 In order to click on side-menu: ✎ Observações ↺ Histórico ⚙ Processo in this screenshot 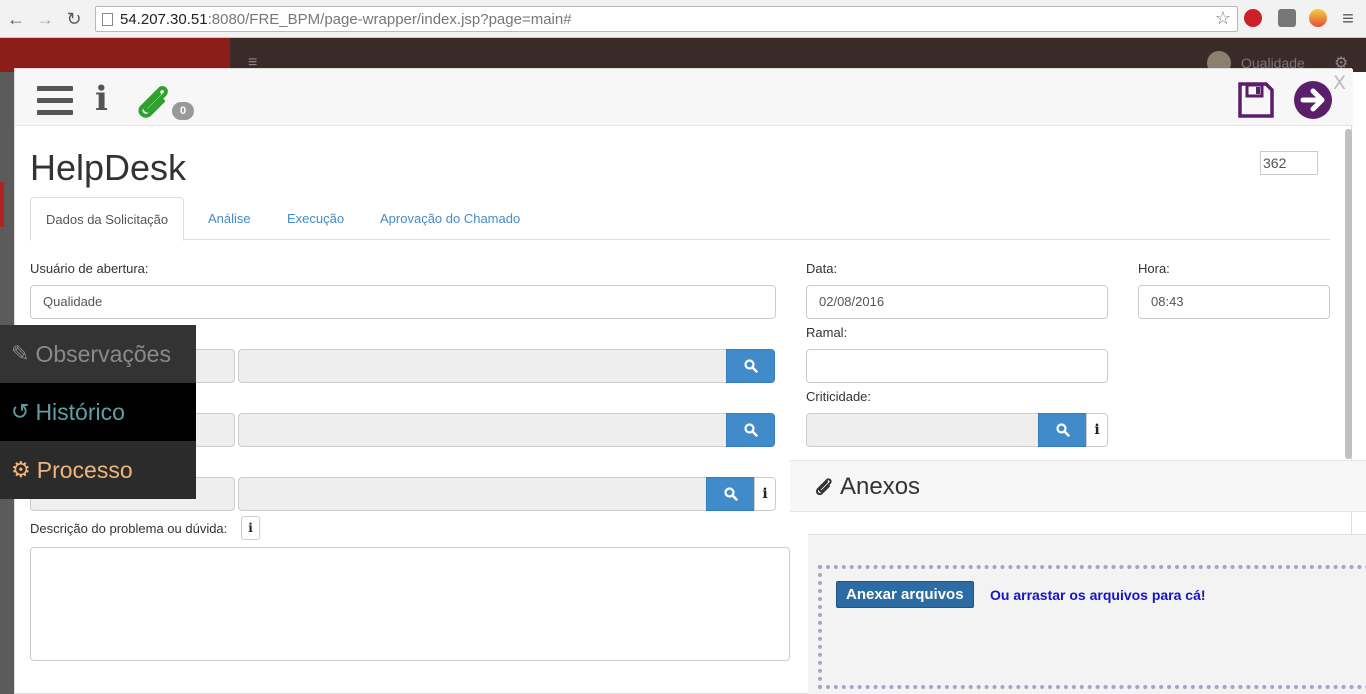, I will do `click(98, 412)`.